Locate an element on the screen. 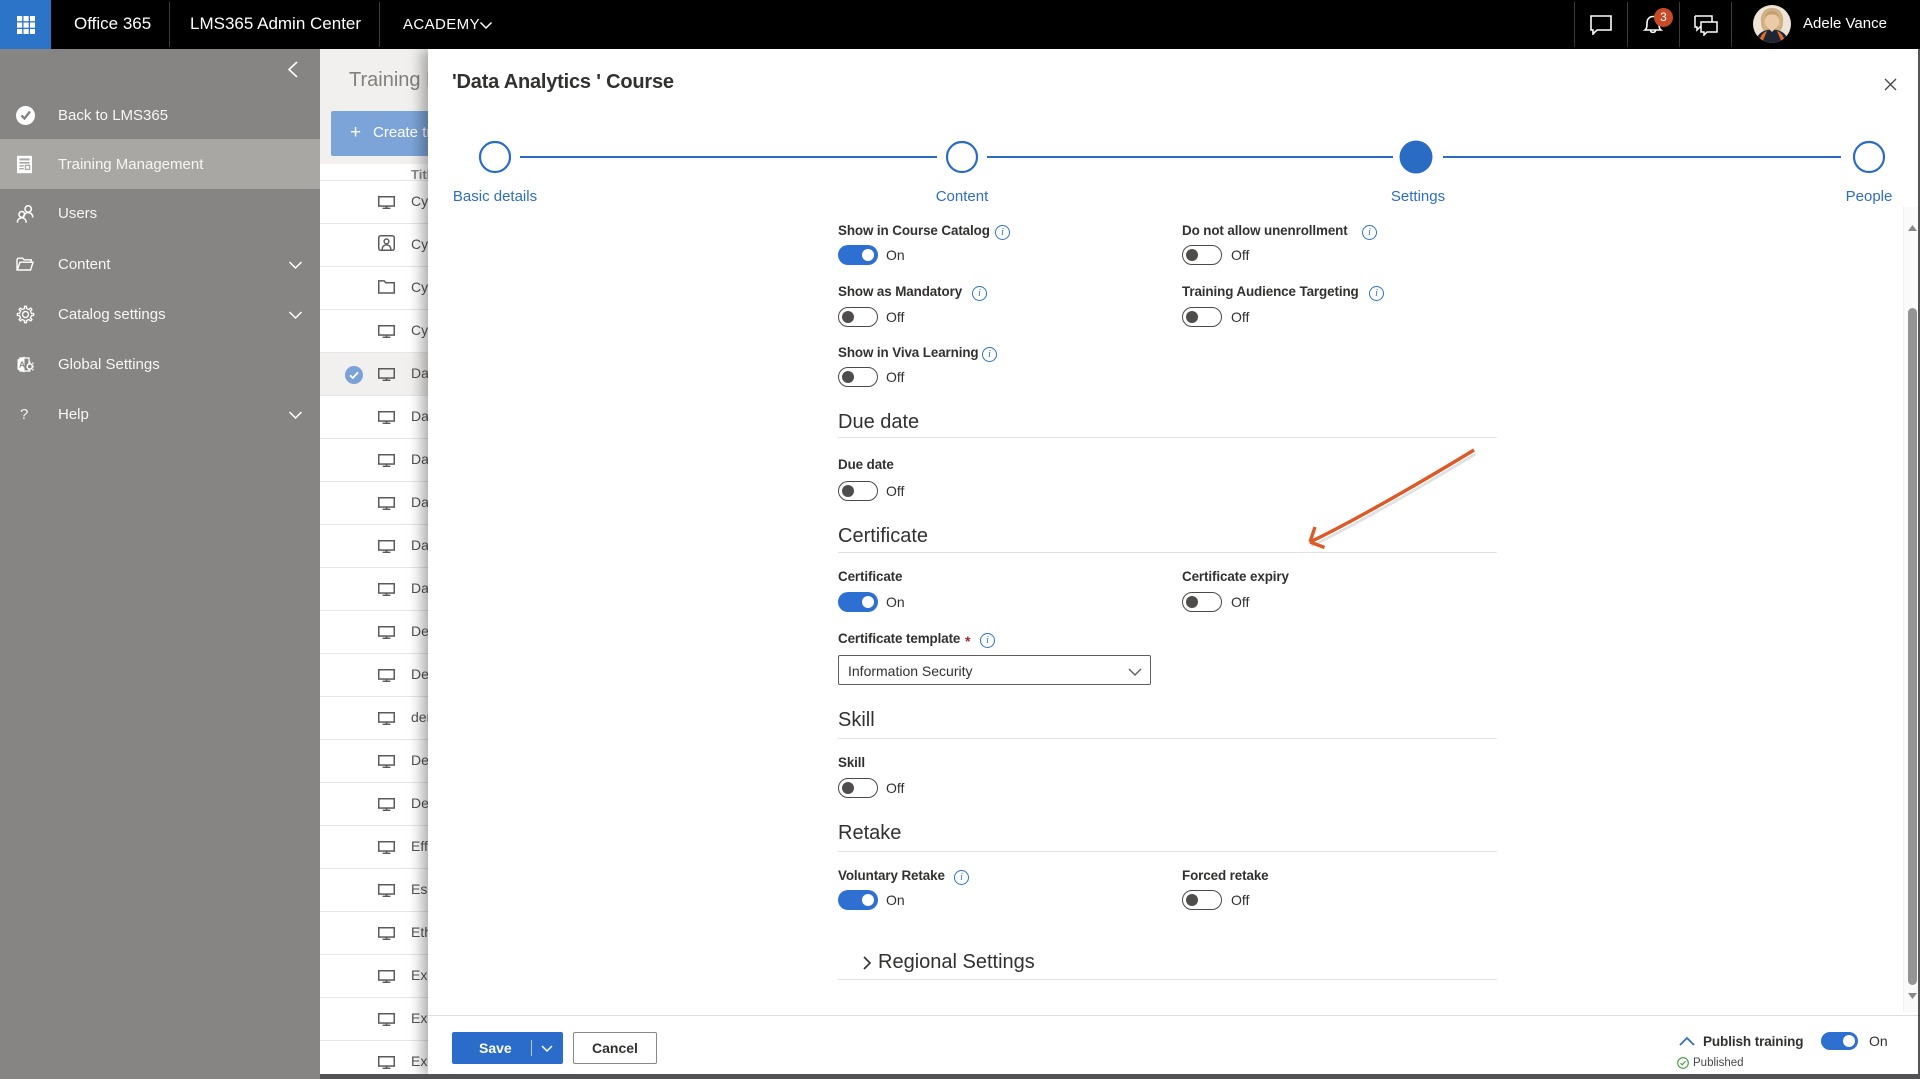 The height and width of the screenshot is (1079, 1920). svg-text: A is located at coordinates (22, 365).